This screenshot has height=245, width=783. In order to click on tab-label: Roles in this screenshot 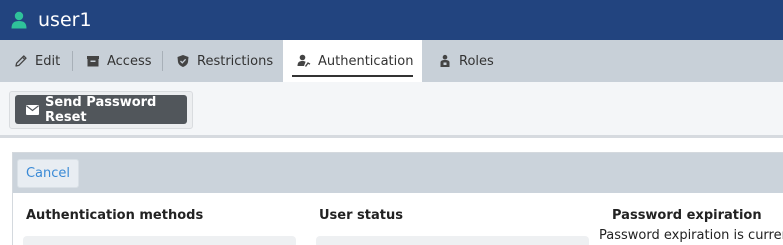, I will do `click(476, 61)`.